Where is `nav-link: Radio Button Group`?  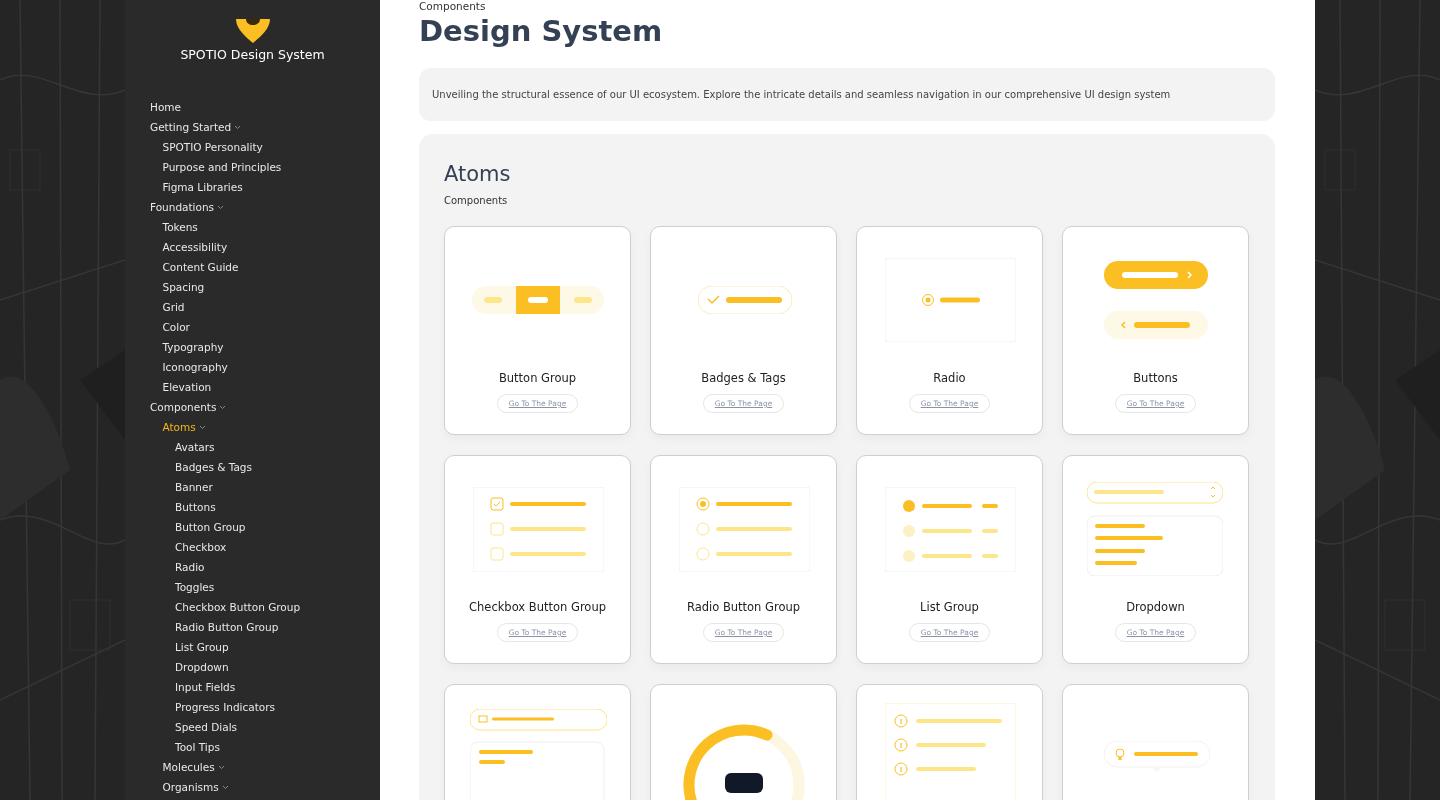
nav-link: Radio Button Group is located at coordinates (265, 627).